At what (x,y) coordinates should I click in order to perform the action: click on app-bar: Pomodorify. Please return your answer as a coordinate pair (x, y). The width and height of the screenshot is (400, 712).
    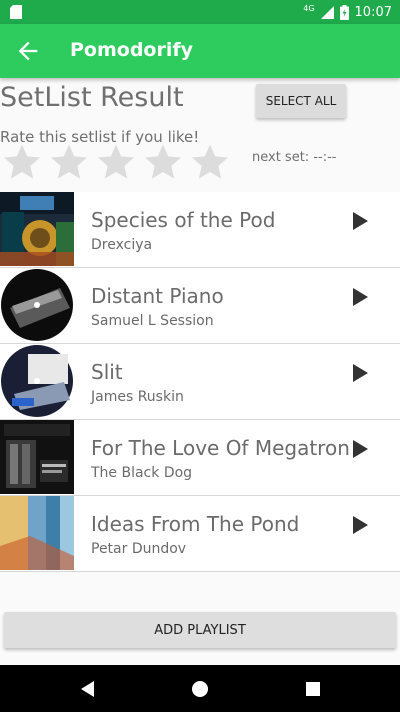
    Looking at the image, I should click on (200, 51).